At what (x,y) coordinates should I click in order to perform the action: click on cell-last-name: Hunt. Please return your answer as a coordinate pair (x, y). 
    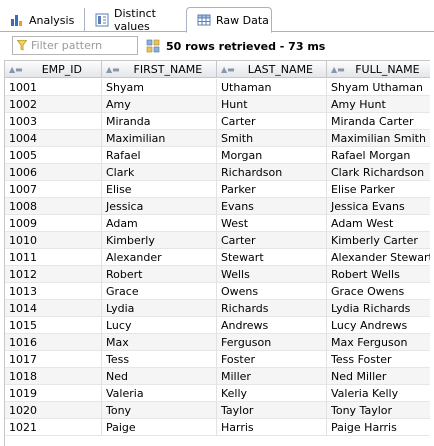
    Looking at the image, I should click on (272, 104).